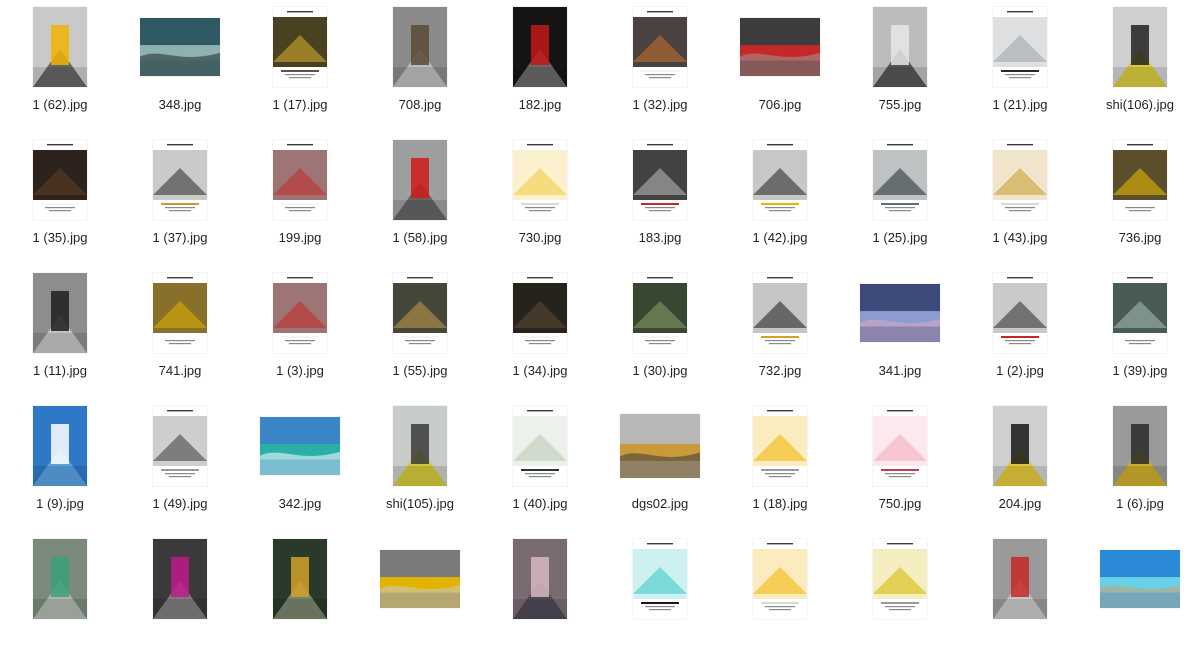 Image resolution: width=1200 pixels, height=659 pixels. I want to click on file-name-label: shi(106).jpg, so click(1140, 104).